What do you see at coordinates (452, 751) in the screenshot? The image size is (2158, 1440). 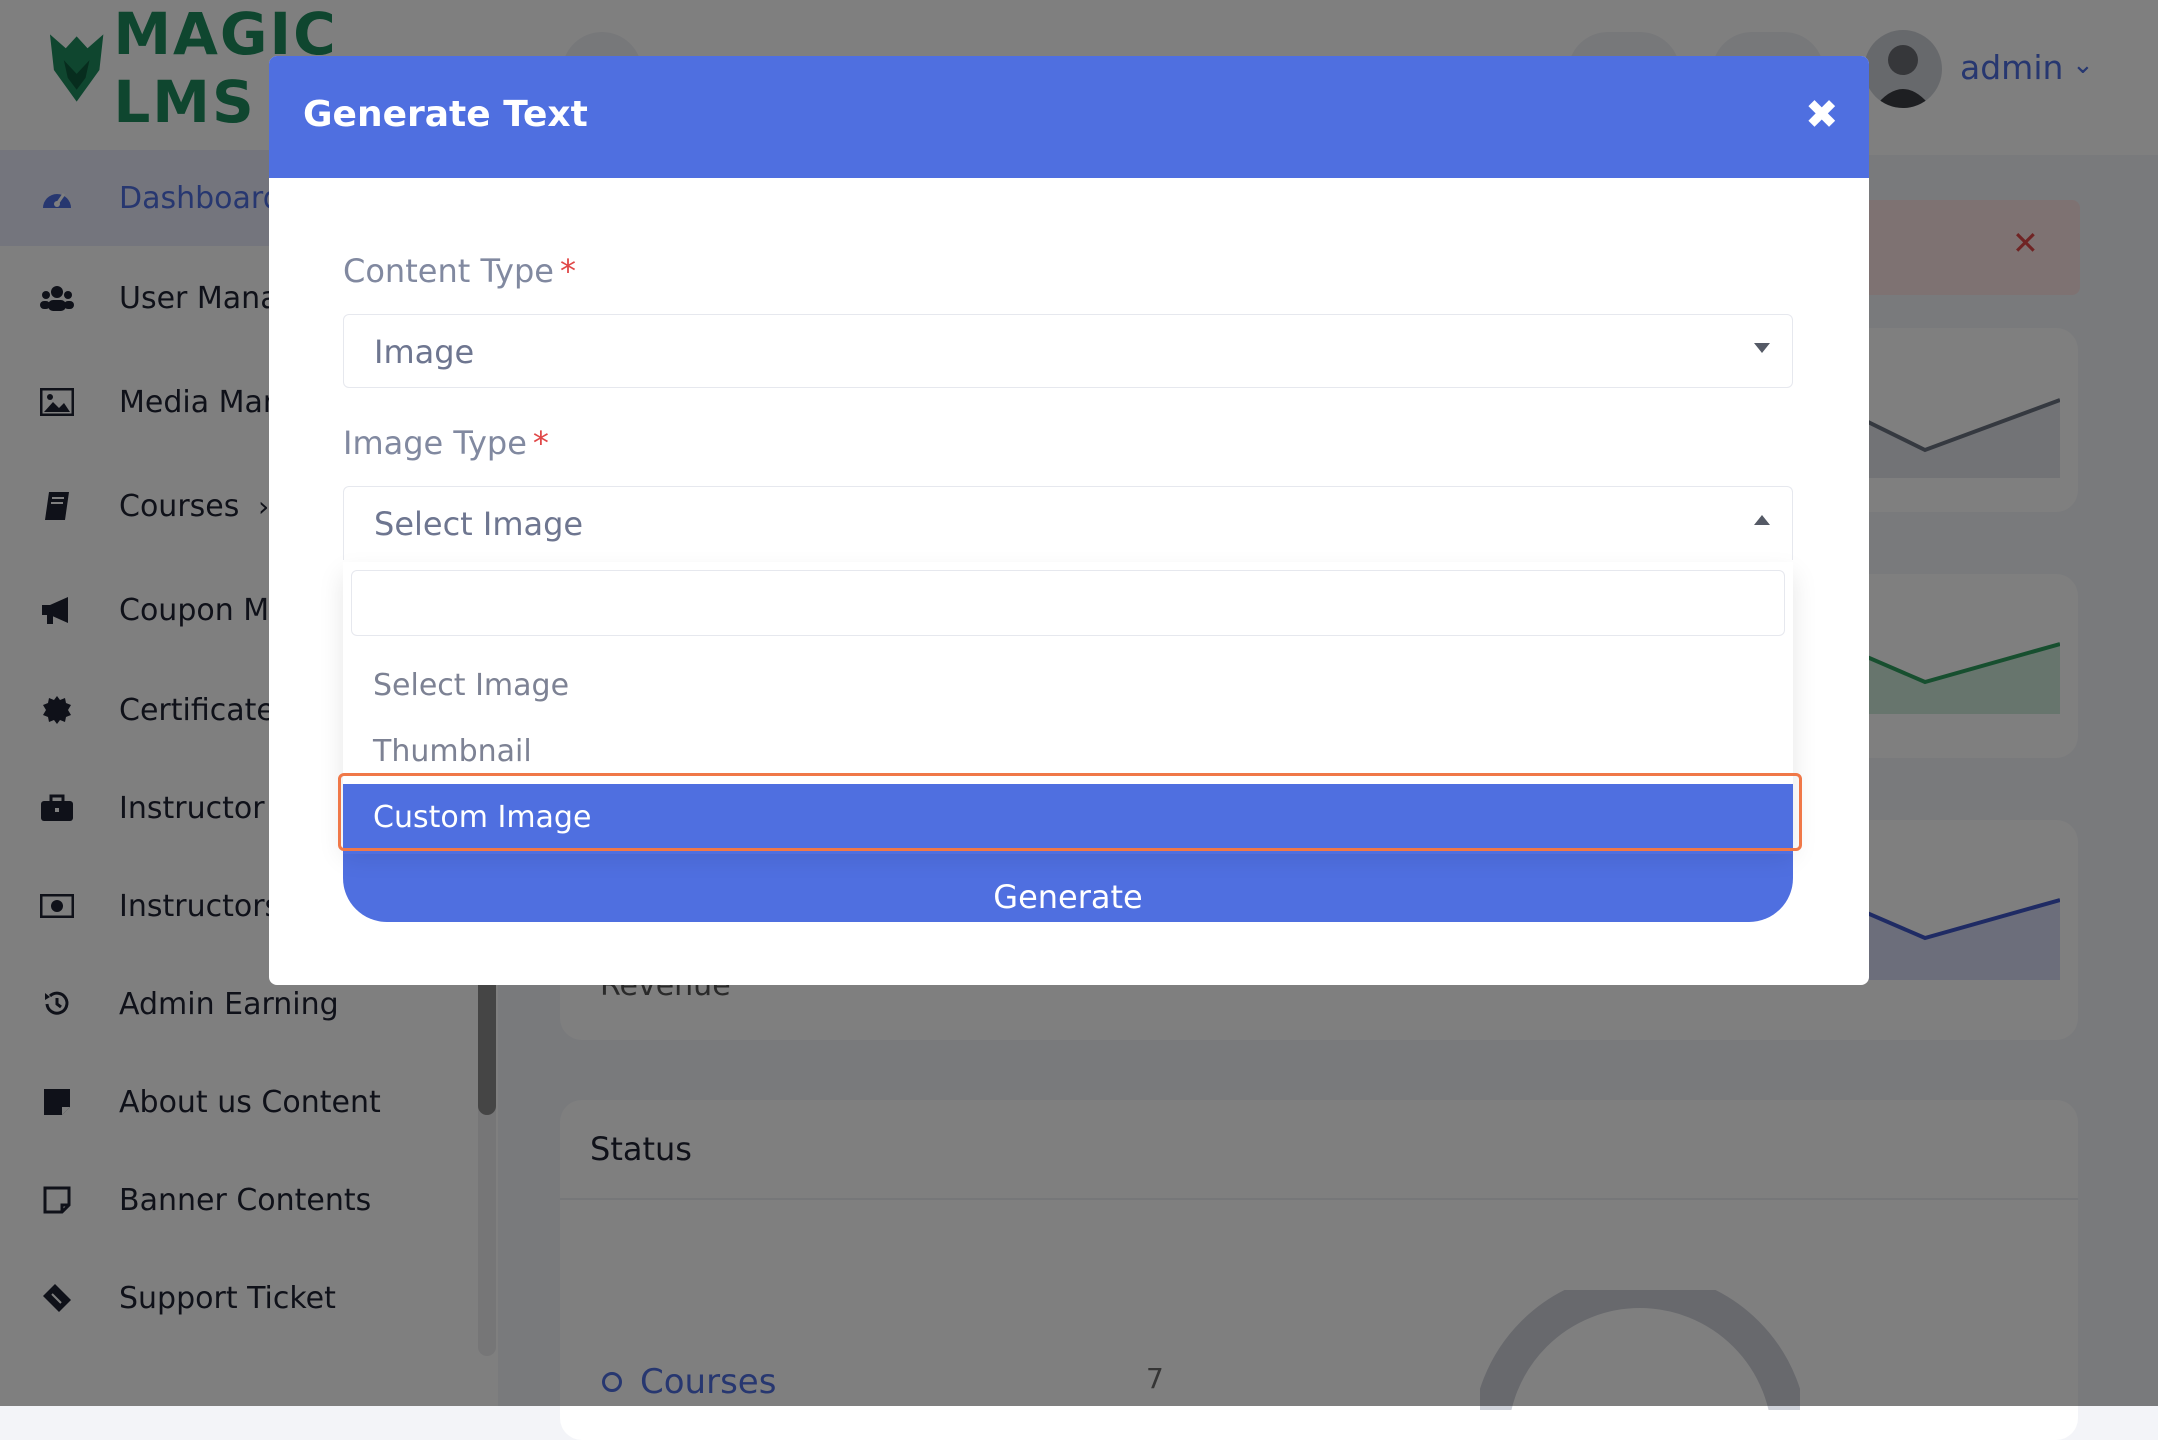 I see `dropdown-option-label: Thumbnail` at bounding box center [452, 751].